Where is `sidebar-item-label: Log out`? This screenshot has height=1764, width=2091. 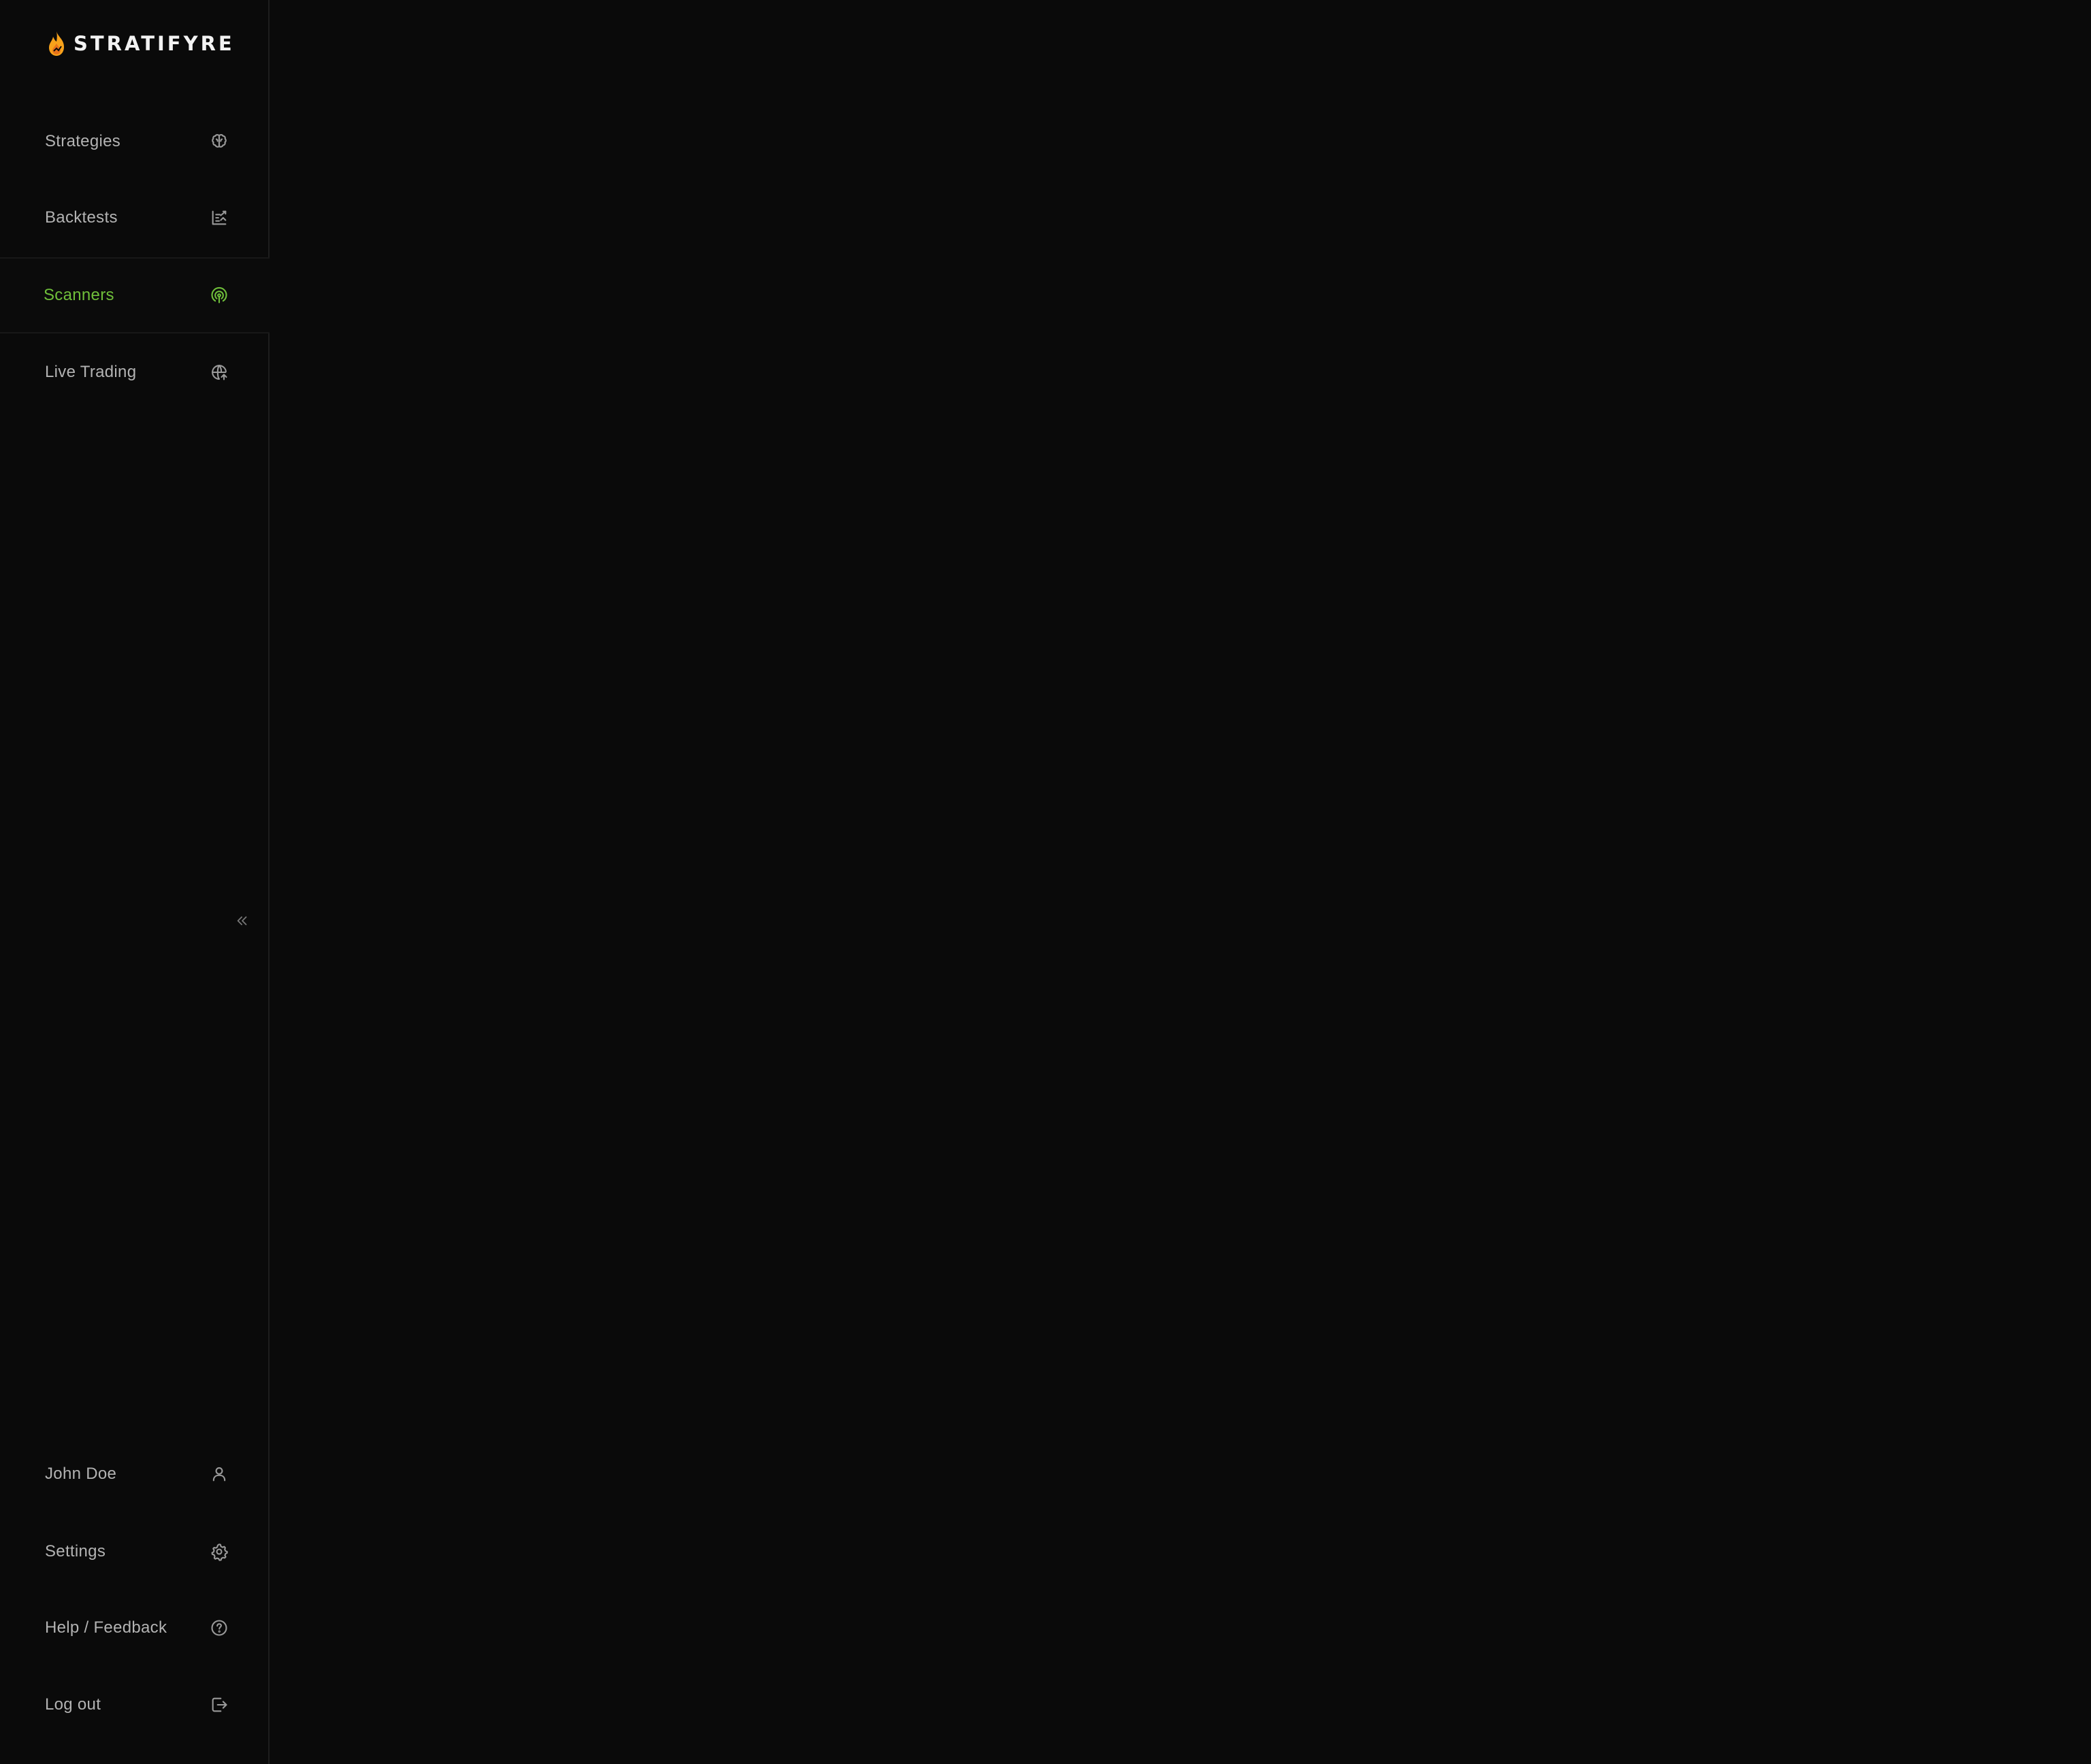 sidebar-item-label: Log out is located at coordinates (73, 1705).